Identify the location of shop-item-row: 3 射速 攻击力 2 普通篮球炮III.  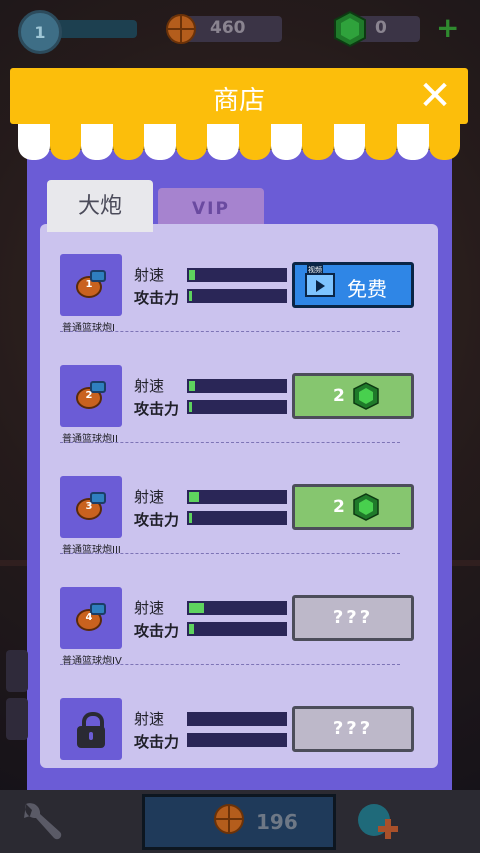
(239, 503).